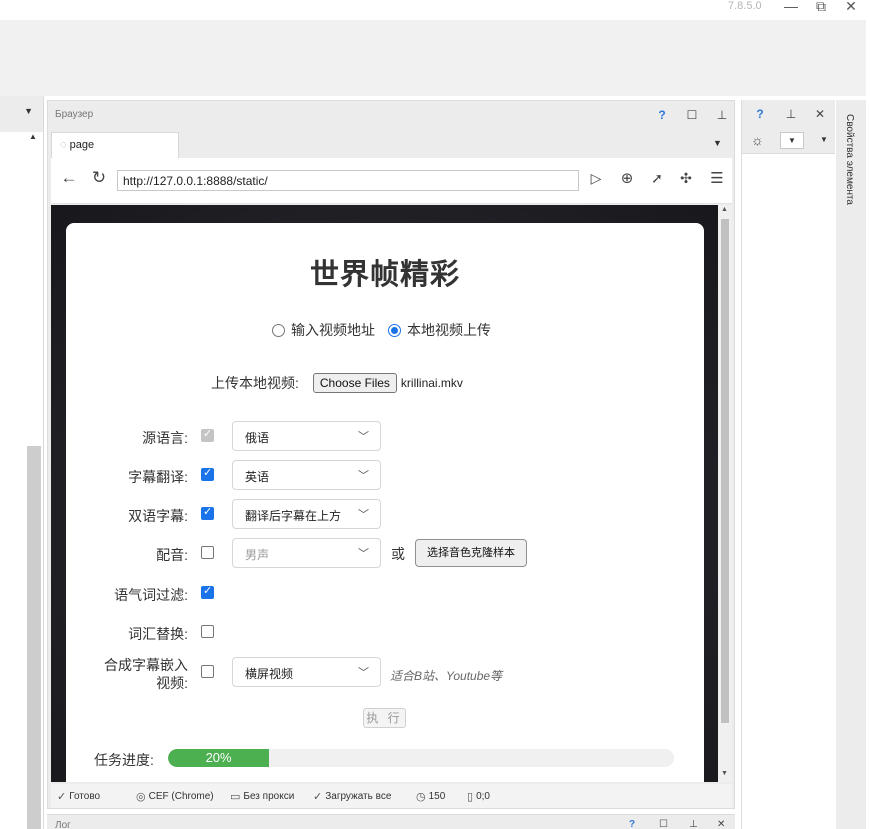  Describe the element at coordinates (354, 383) in the screenshot. I see `choose-files-button: Choose Files` at that location.